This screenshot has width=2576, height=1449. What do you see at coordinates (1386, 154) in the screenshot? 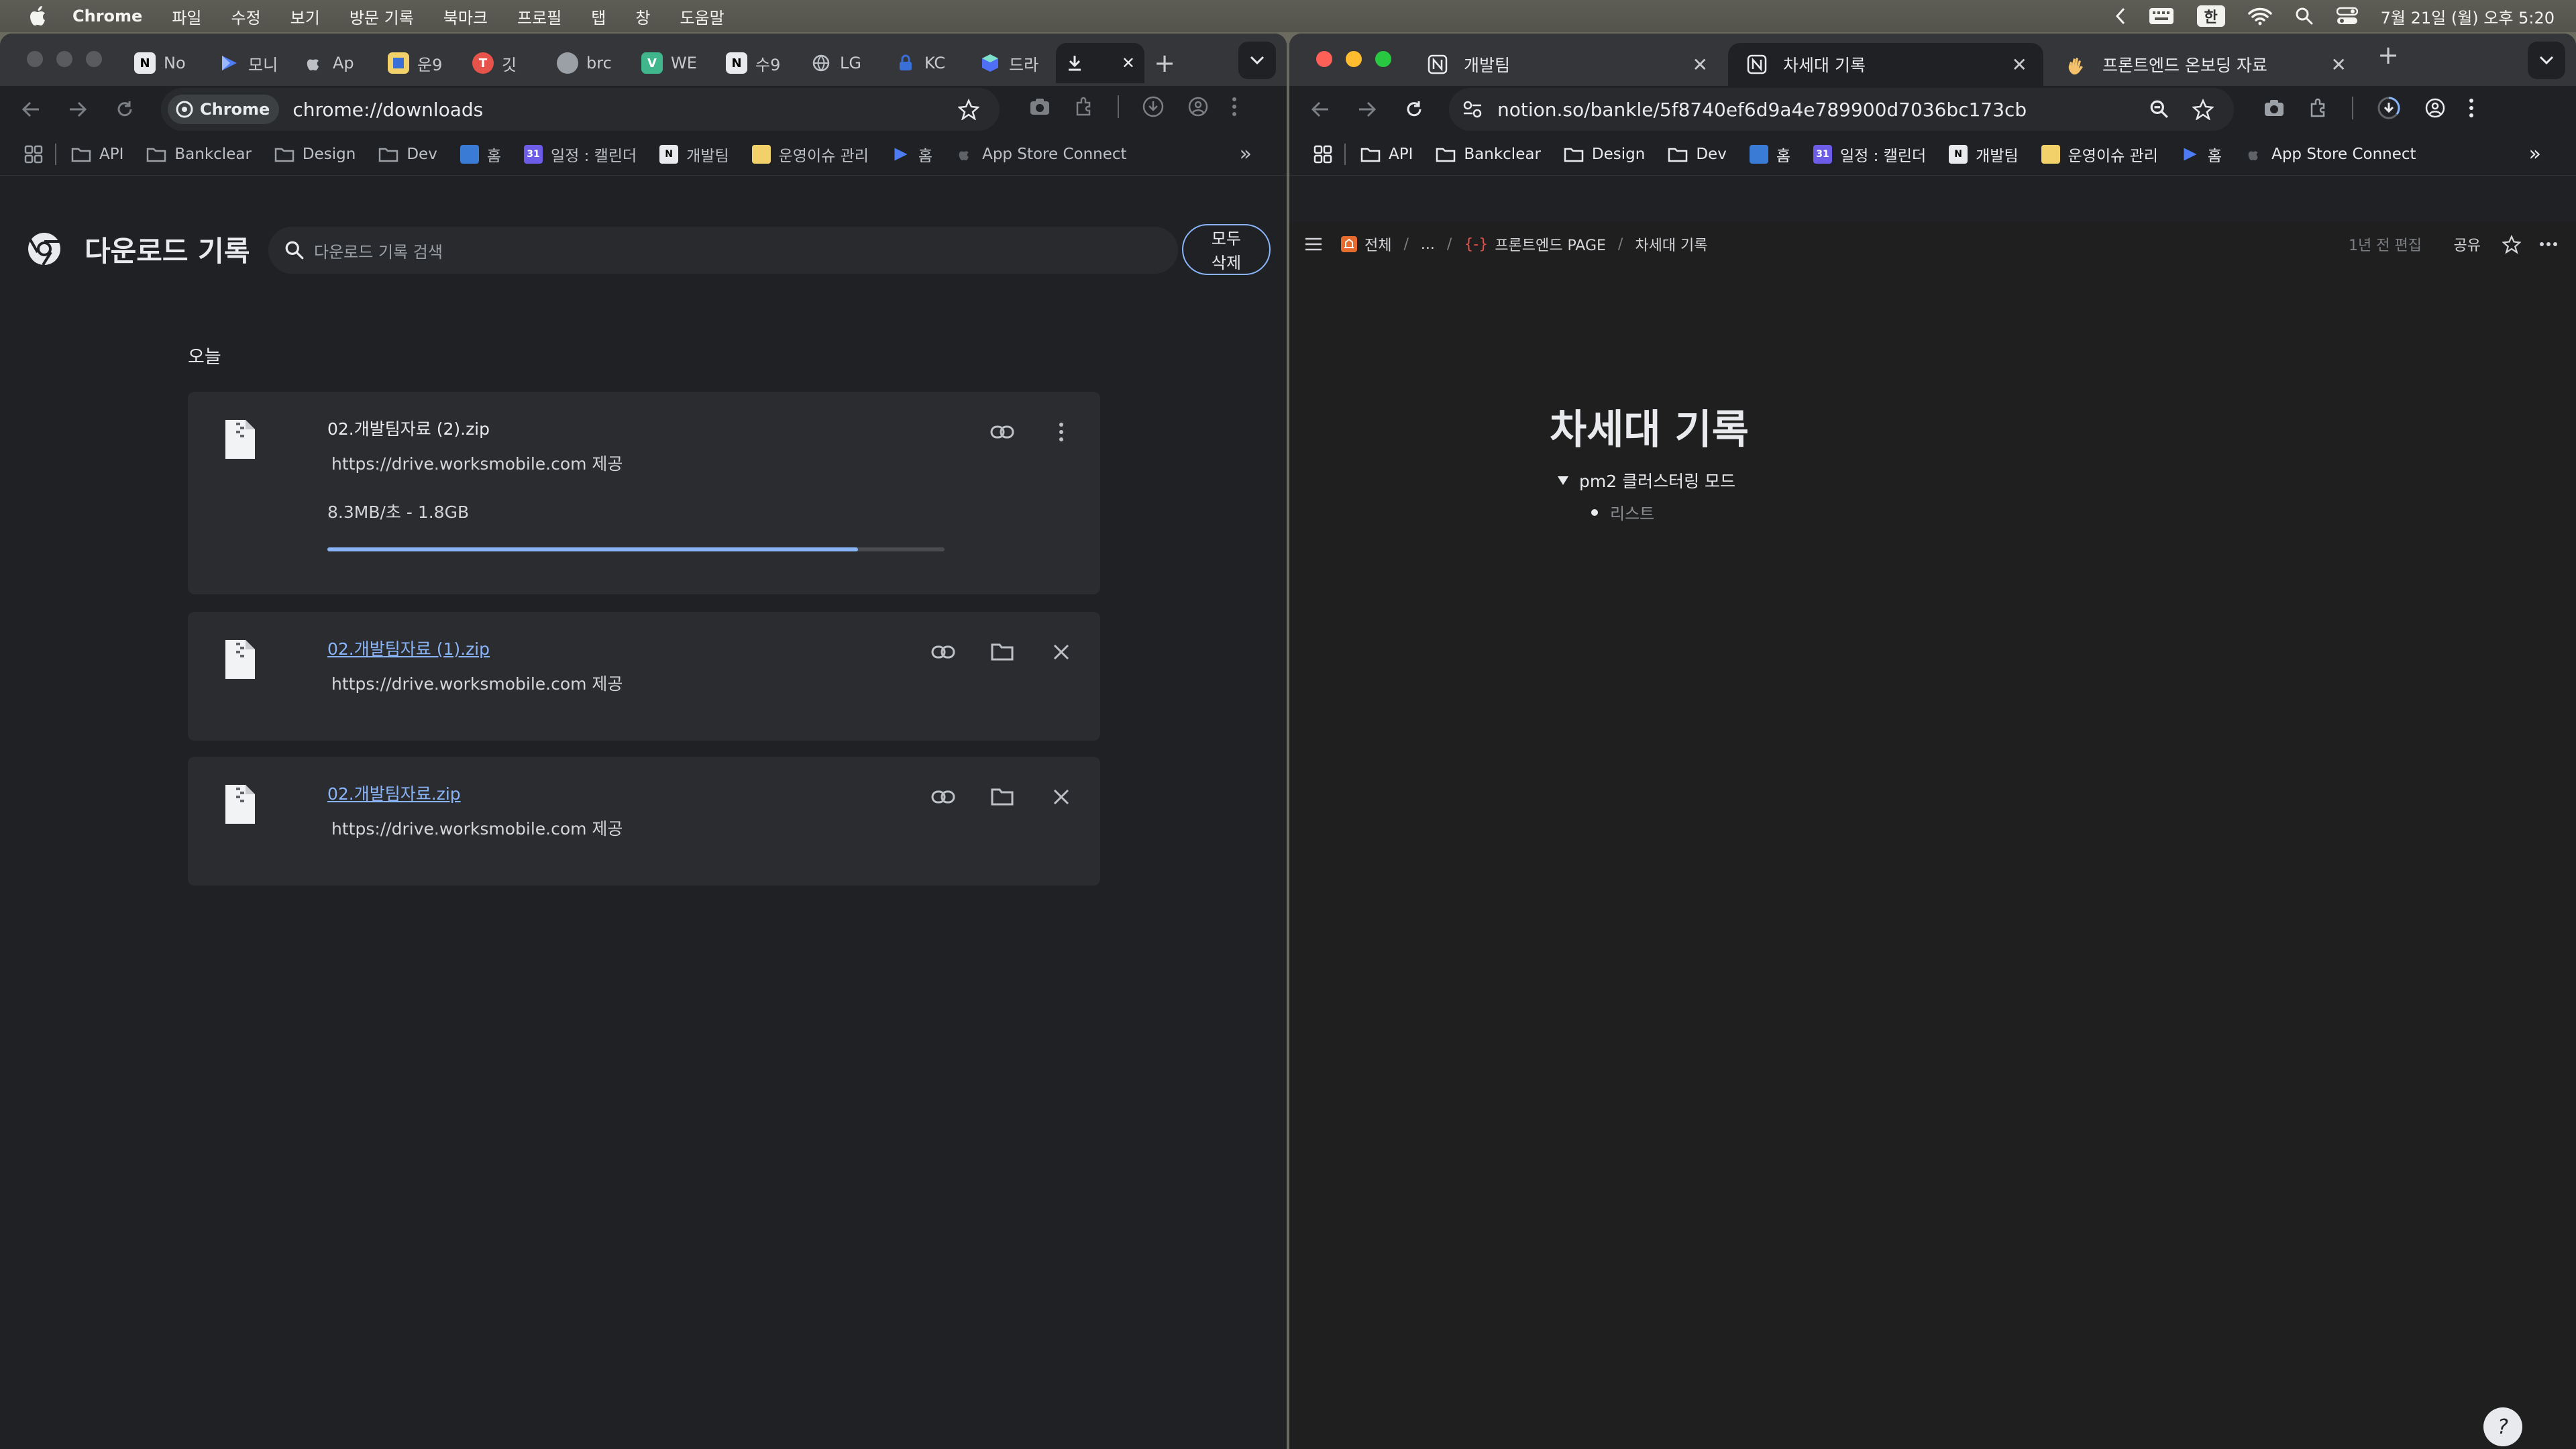
I see `bookmark-folder-api: API` at bounding box center [1386, 154].